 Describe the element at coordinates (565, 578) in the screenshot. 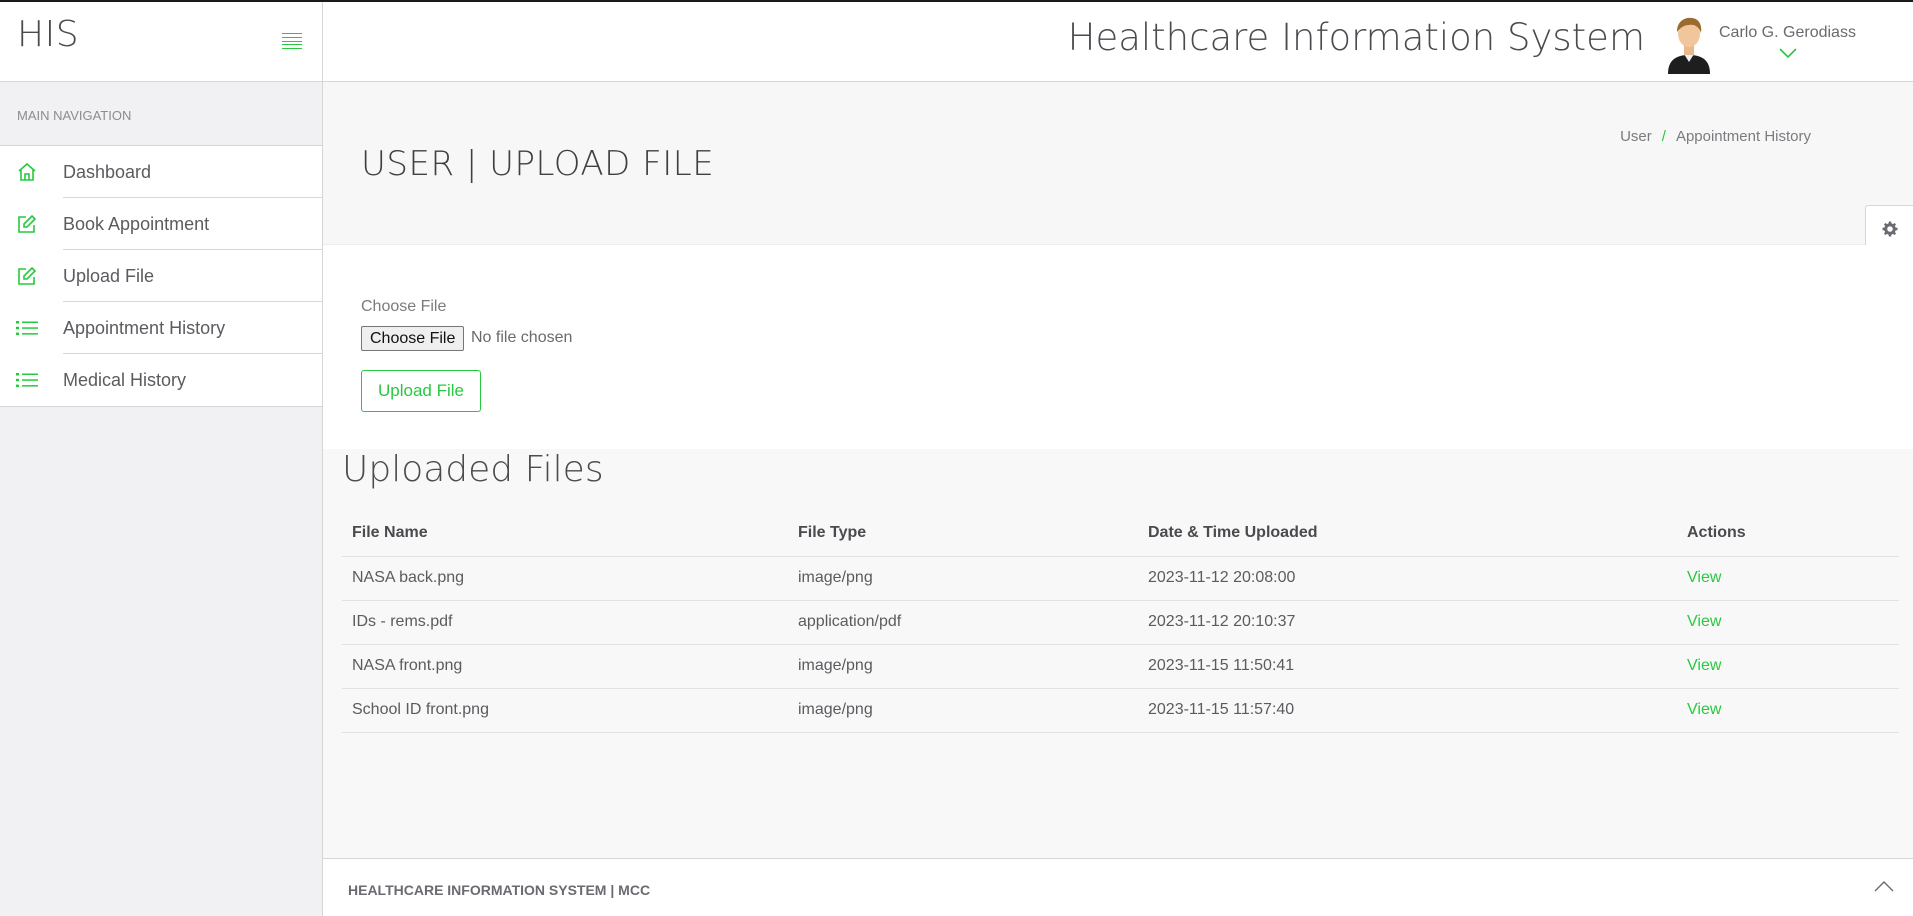

I see `file-name-cell: NASA back.png` at that location.